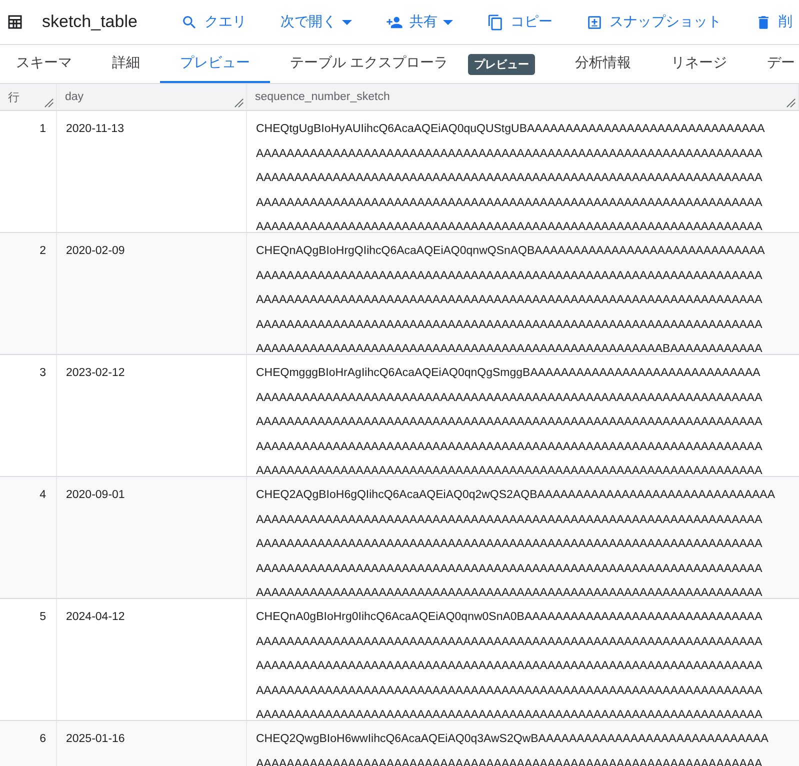 This screenshot has width=799, height=766. Describe the element at coordinates (510, 177) in the screenshot. I see `table-cell-text: CHEQtgUgBIoHyAUIihcQ6AcaAQEiAQ0quQUStgUBAAAAAAAAAAAAAAAAAAAAAAAAAAAAAAA AAAAAAAAAAAAAAAAAAAAAAAAAAAAAAAAAAAAAAAAAAAAAAAAAAAAAAAAAAAAAAAAAA AAAAAAAAAAAAAAAAAAAAAAAAAAAAAAAAAAAAAAAAAAAAAAAAAAAAAAAAAAAAAAAAAA AAAAAAAAAAAAAAAAAAAAAAAAAAAAAAAAAAAAAAAAAAAAAAAAAAAAAAAAAAAAAAAAAA AAAAAAAAAAAAAAAAAAAAAAAAAAAAAAAAAAAAAAAAAAAAAAAAAAAAAAAAAAAAAAAAAA` at that location.